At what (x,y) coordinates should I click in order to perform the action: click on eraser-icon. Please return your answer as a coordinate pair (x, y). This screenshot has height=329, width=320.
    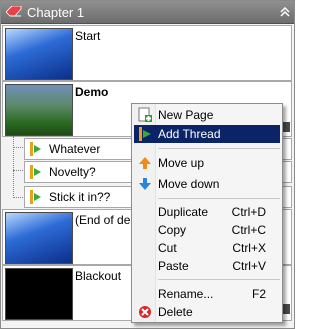
    Looking at the image, I should click on (14, 11).